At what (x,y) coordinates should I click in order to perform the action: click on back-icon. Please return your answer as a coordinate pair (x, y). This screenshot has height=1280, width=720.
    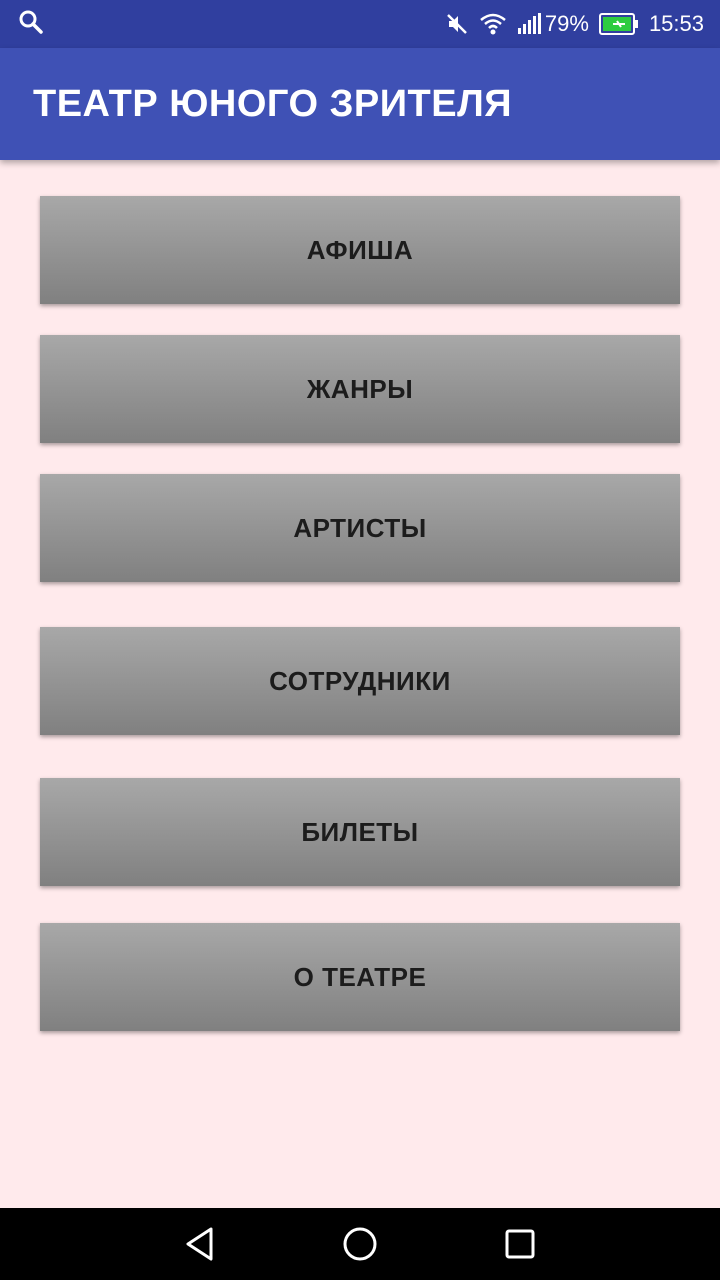
    Looking at the image, I should click on (200, 1244).